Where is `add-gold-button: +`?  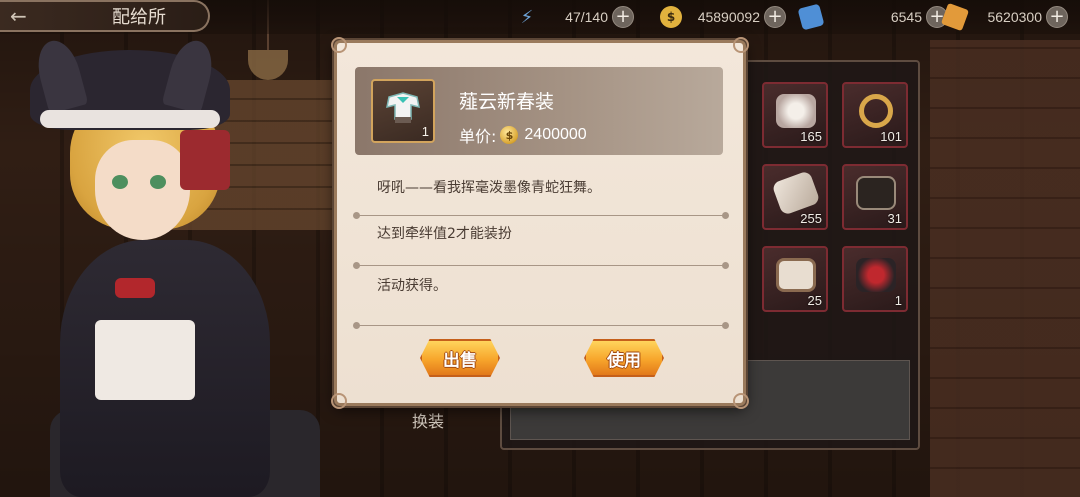
add-gold-button: + is located at coordinates (775, 17).